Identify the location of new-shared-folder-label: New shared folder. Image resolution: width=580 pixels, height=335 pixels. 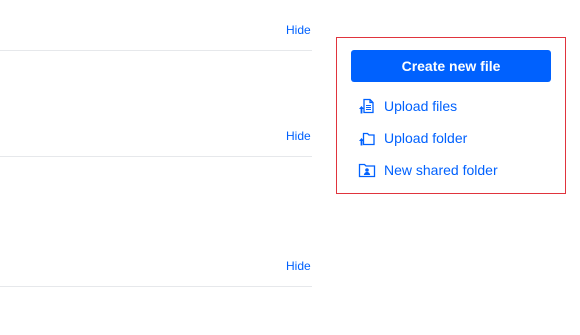
(441, 170).